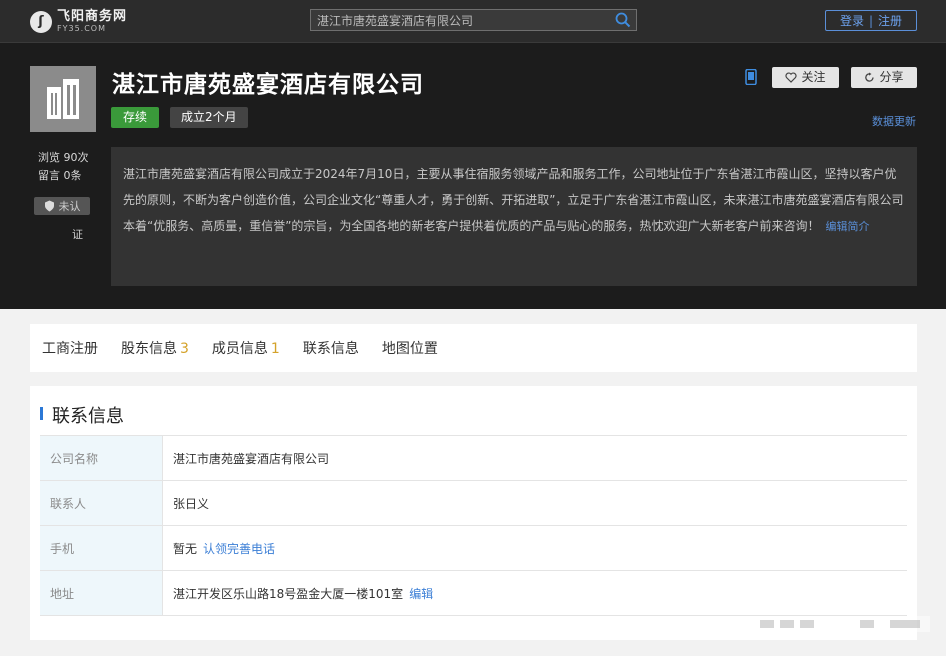  I want to click on table-row: 联系人 张日义, so click(473, 503).